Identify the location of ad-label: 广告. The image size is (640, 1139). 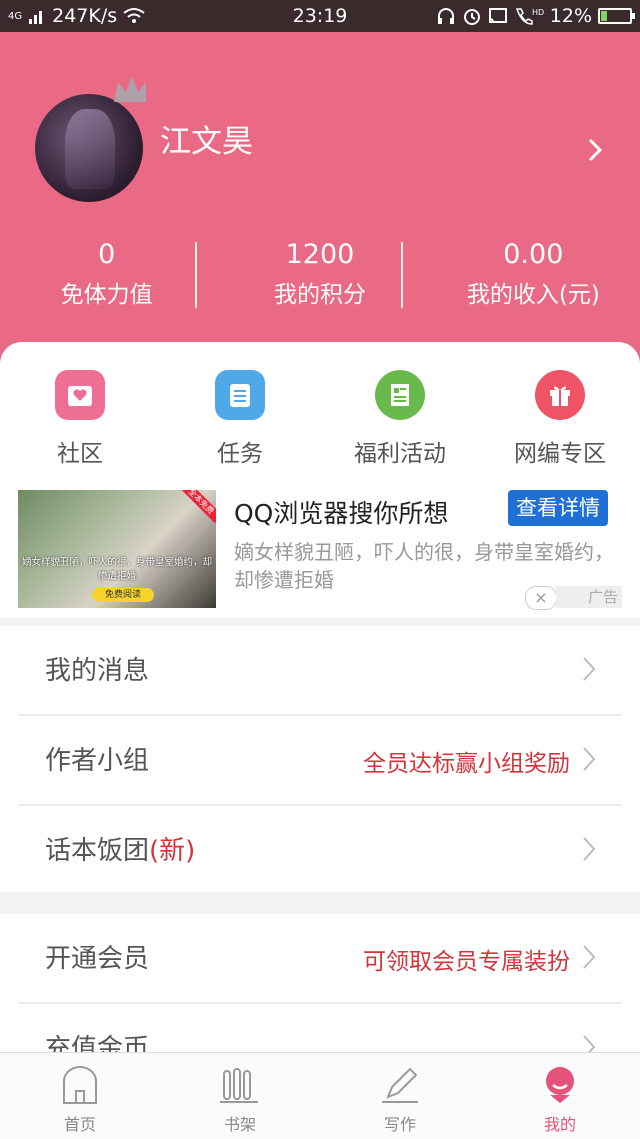
(589, 597).